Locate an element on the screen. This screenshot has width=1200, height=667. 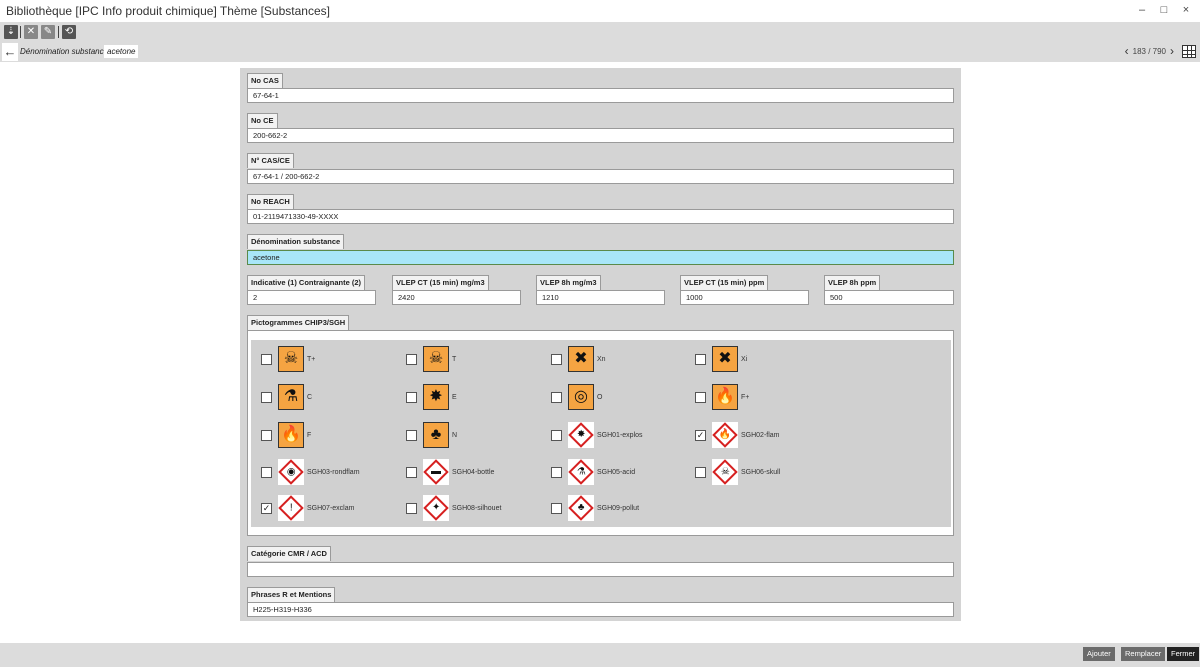
explosive-icon: ✸ is located at coordinates (436, 397).